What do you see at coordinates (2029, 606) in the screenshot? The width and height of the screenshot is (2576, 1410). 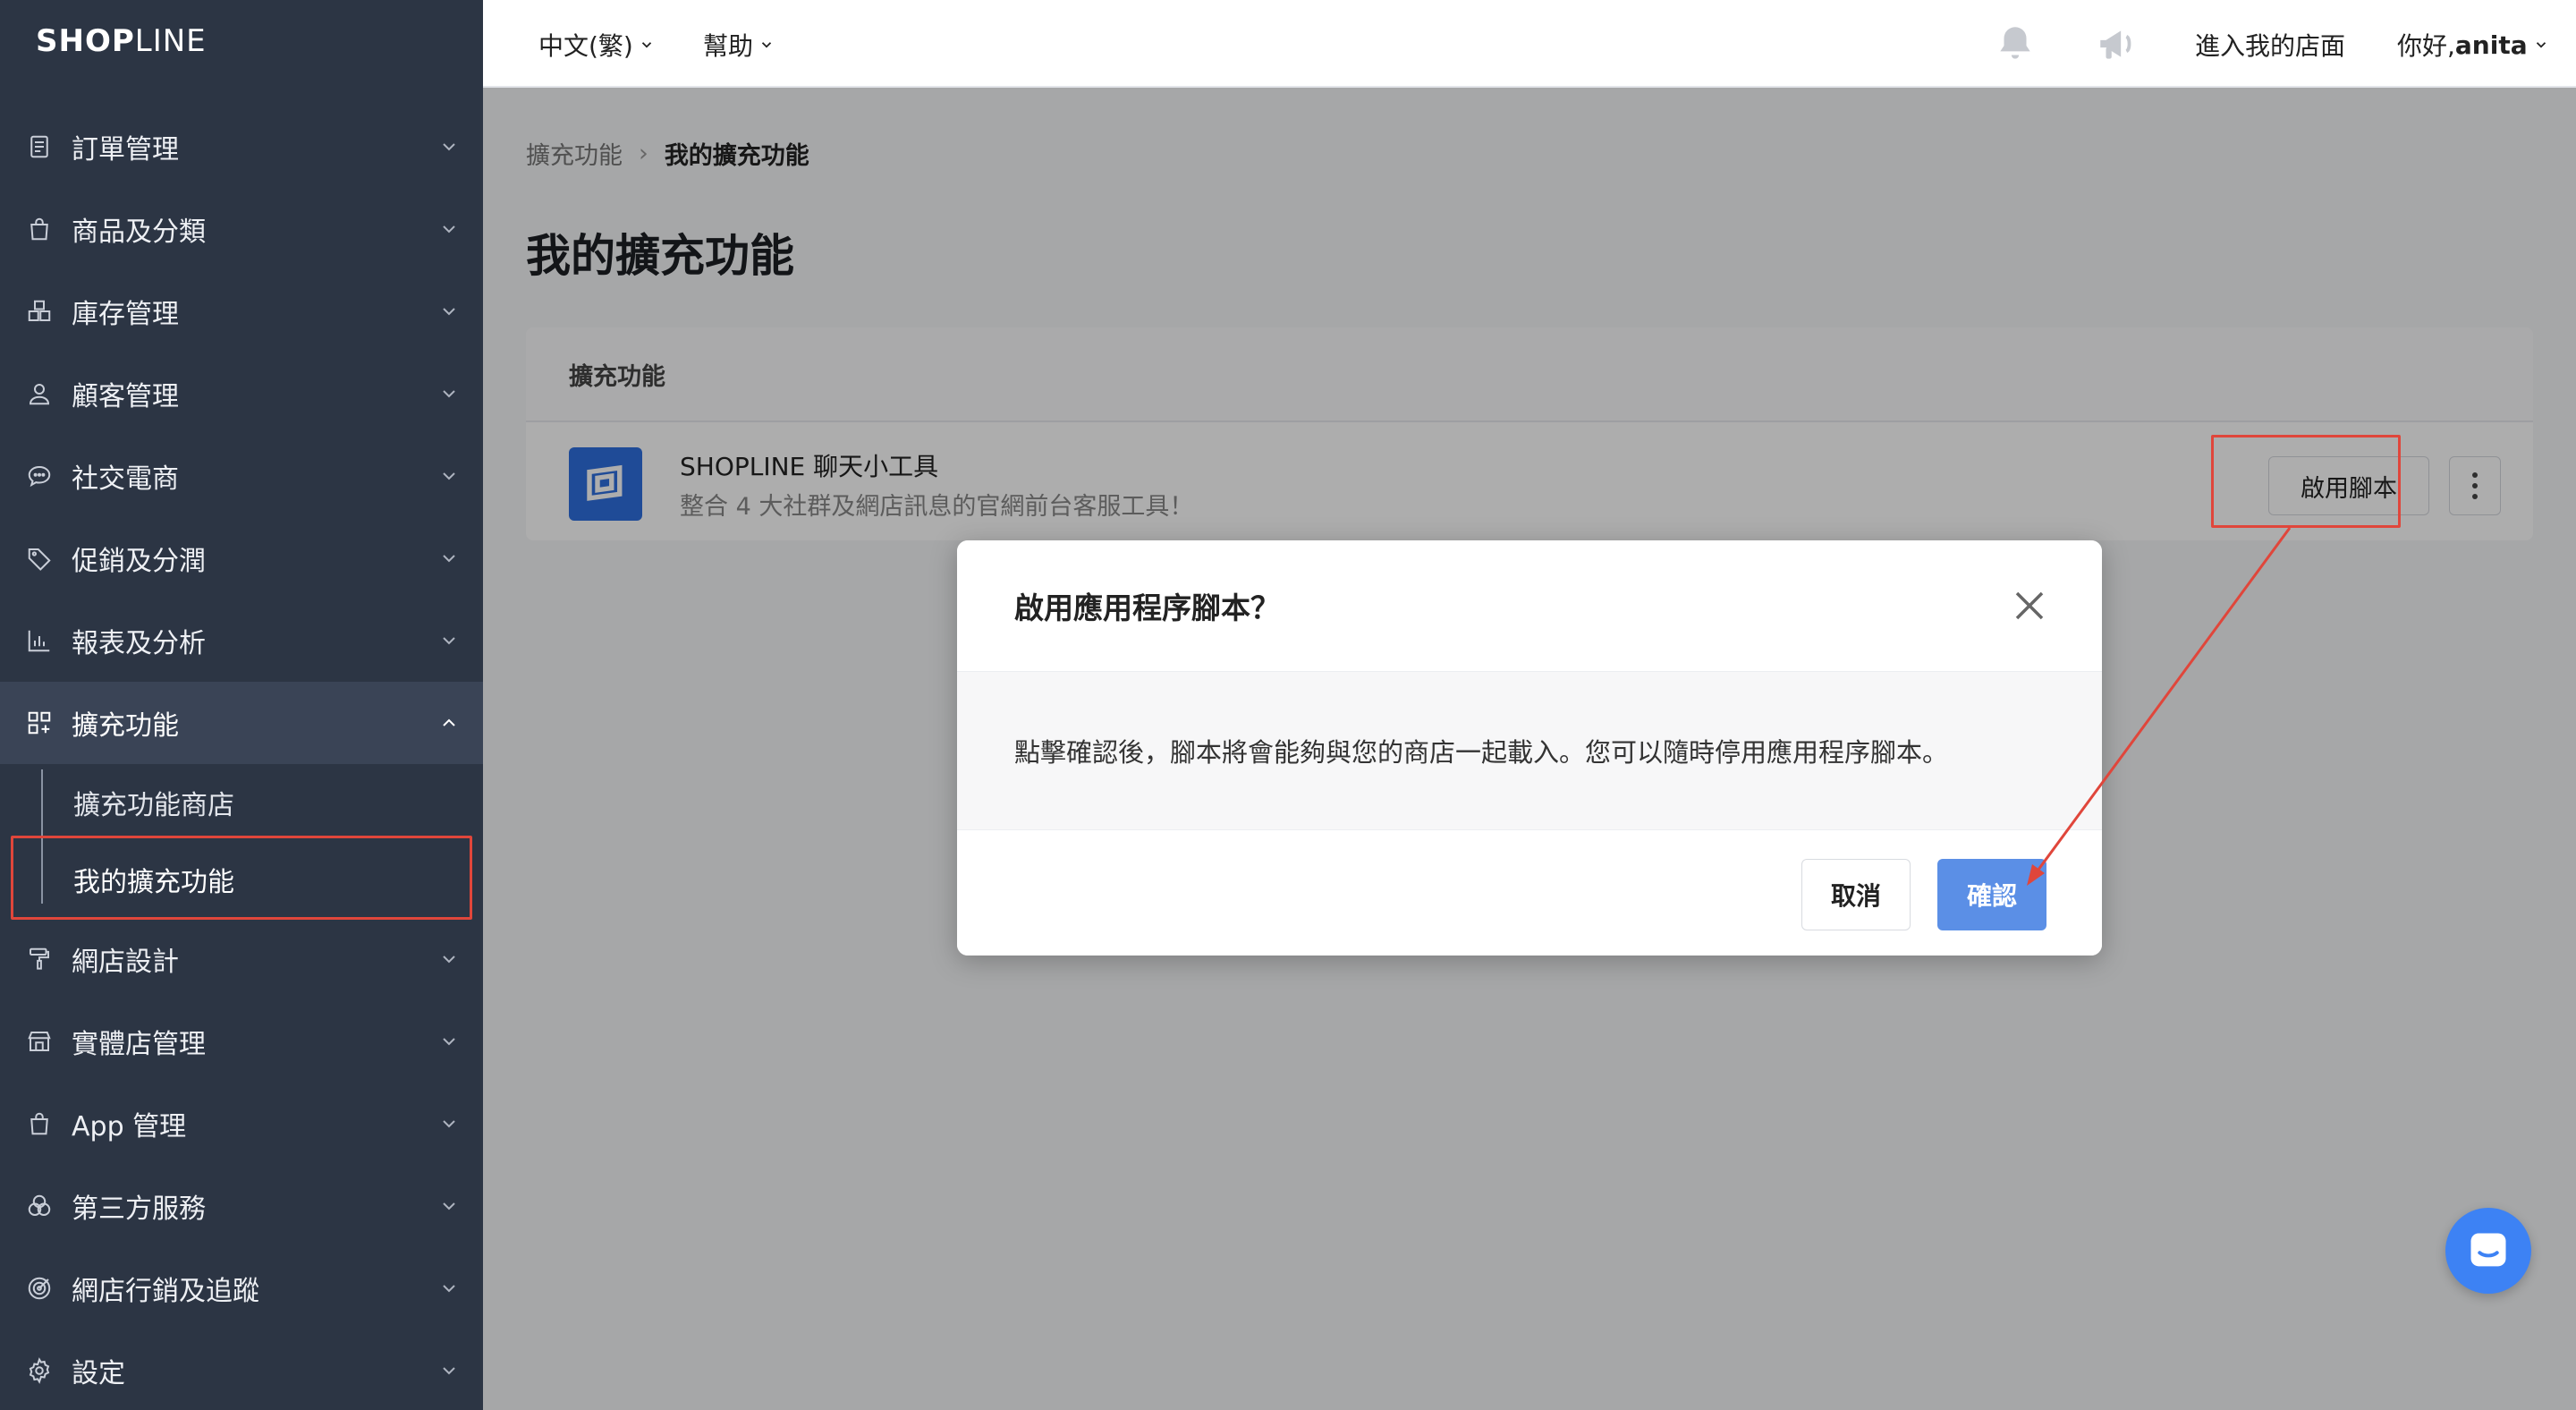 I see `close-icon` at bounding box center [2029, 606].